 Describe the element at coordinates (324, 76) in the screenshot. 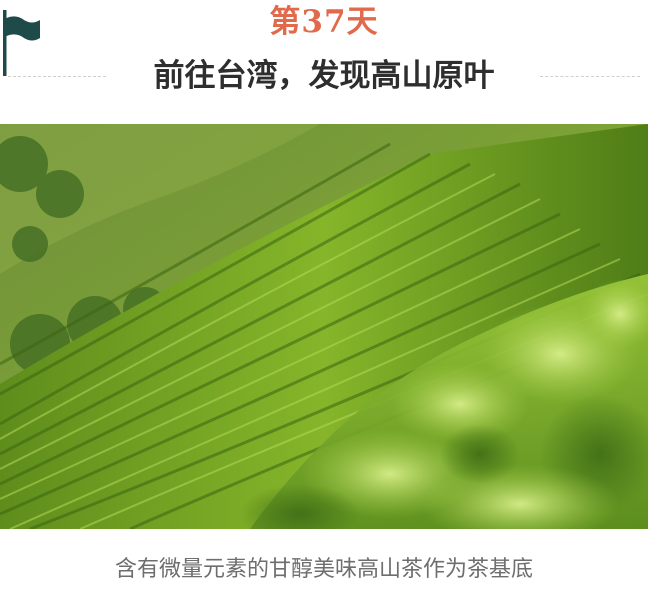

I see `page-title: 前往台湾，发现高山原叶` at that location.